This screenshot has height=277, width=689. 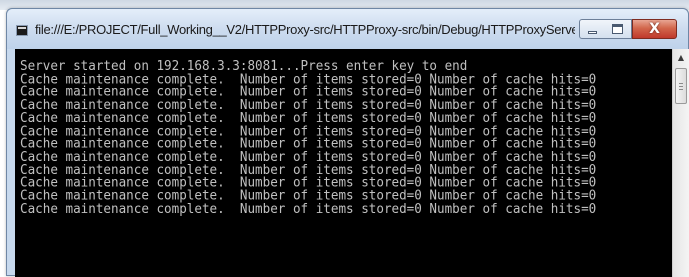 What do you see at coordinates (592, 29) in the screenshot?
I see `minimize-button` at bounding box center [592, 29].